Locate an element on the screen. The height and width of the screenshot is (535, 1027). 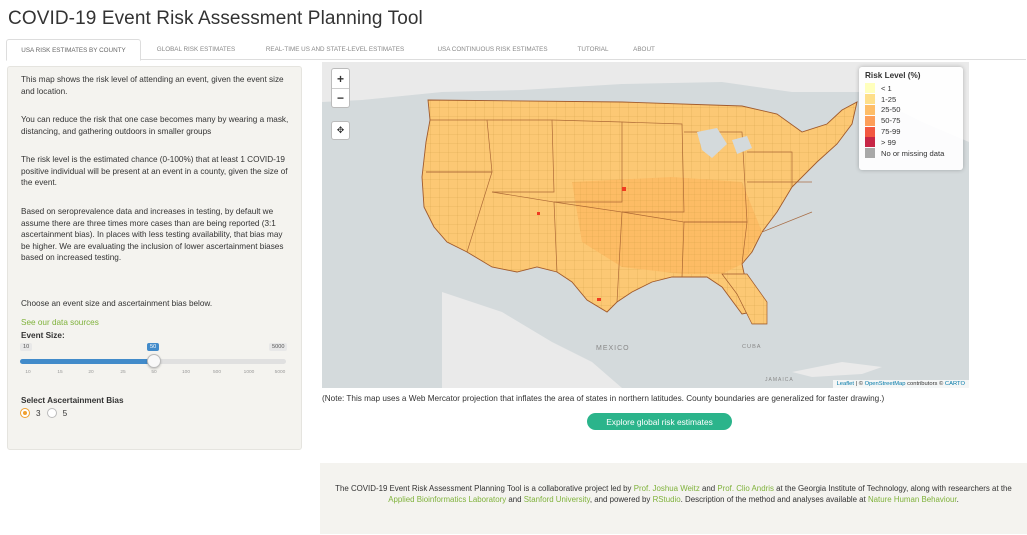
bias-option-label: 5 is located at coordinates (65, 413).